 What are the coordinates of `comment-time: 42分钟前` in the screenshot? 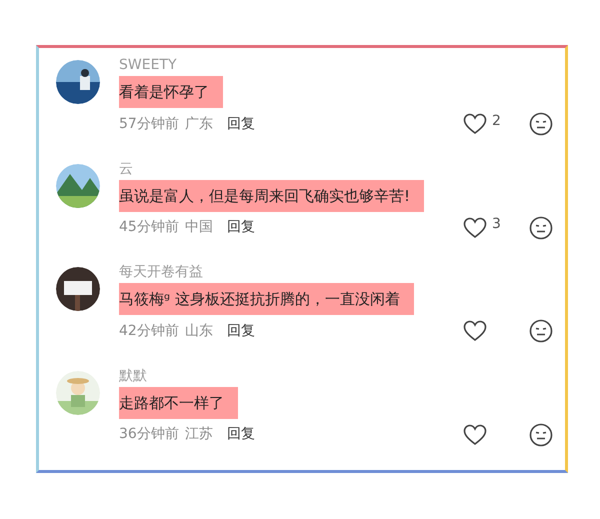 It's located at (149, 331).